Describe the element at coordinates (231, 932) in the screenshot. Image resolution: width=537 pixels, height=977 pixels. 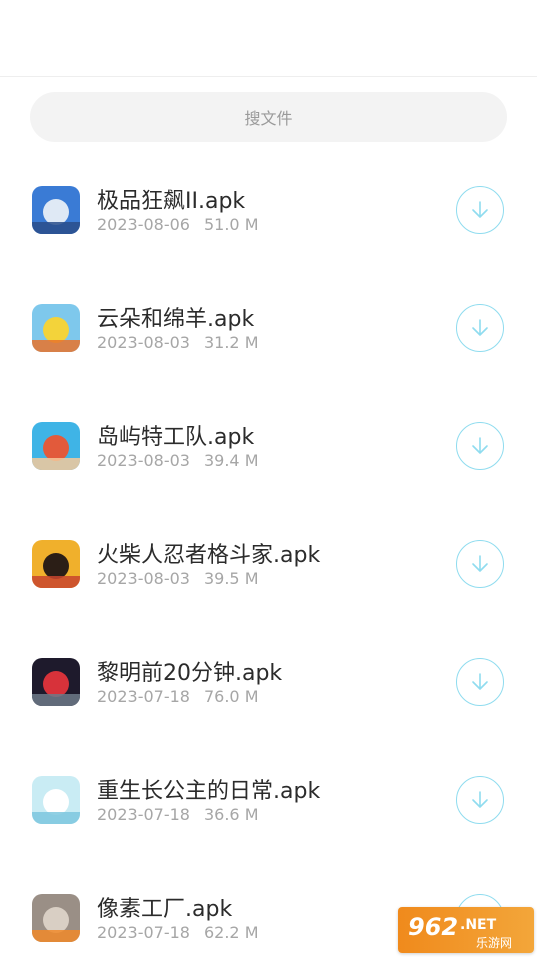
I see `file-size: 62.2 M` at that location.